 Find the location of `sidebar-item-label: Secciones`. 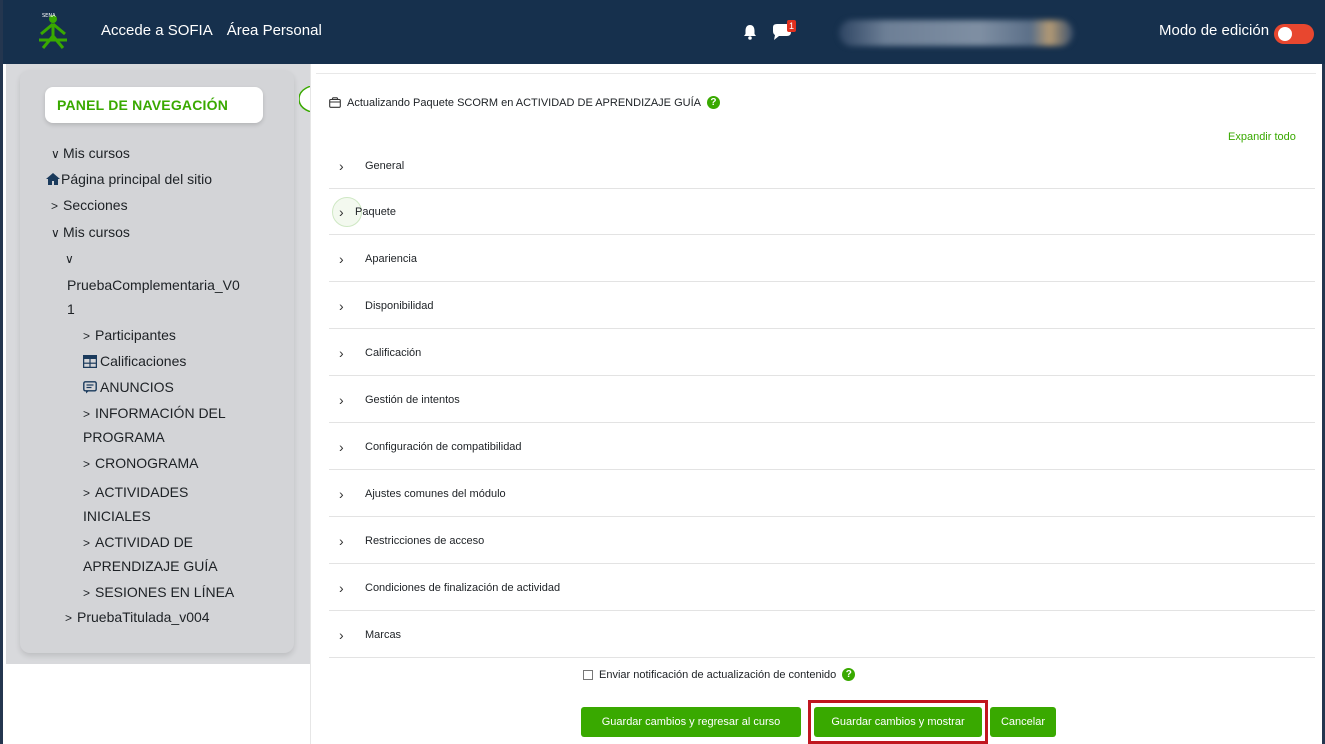

sidebar-item-label: Secciones is located at coordinates (95, 205).